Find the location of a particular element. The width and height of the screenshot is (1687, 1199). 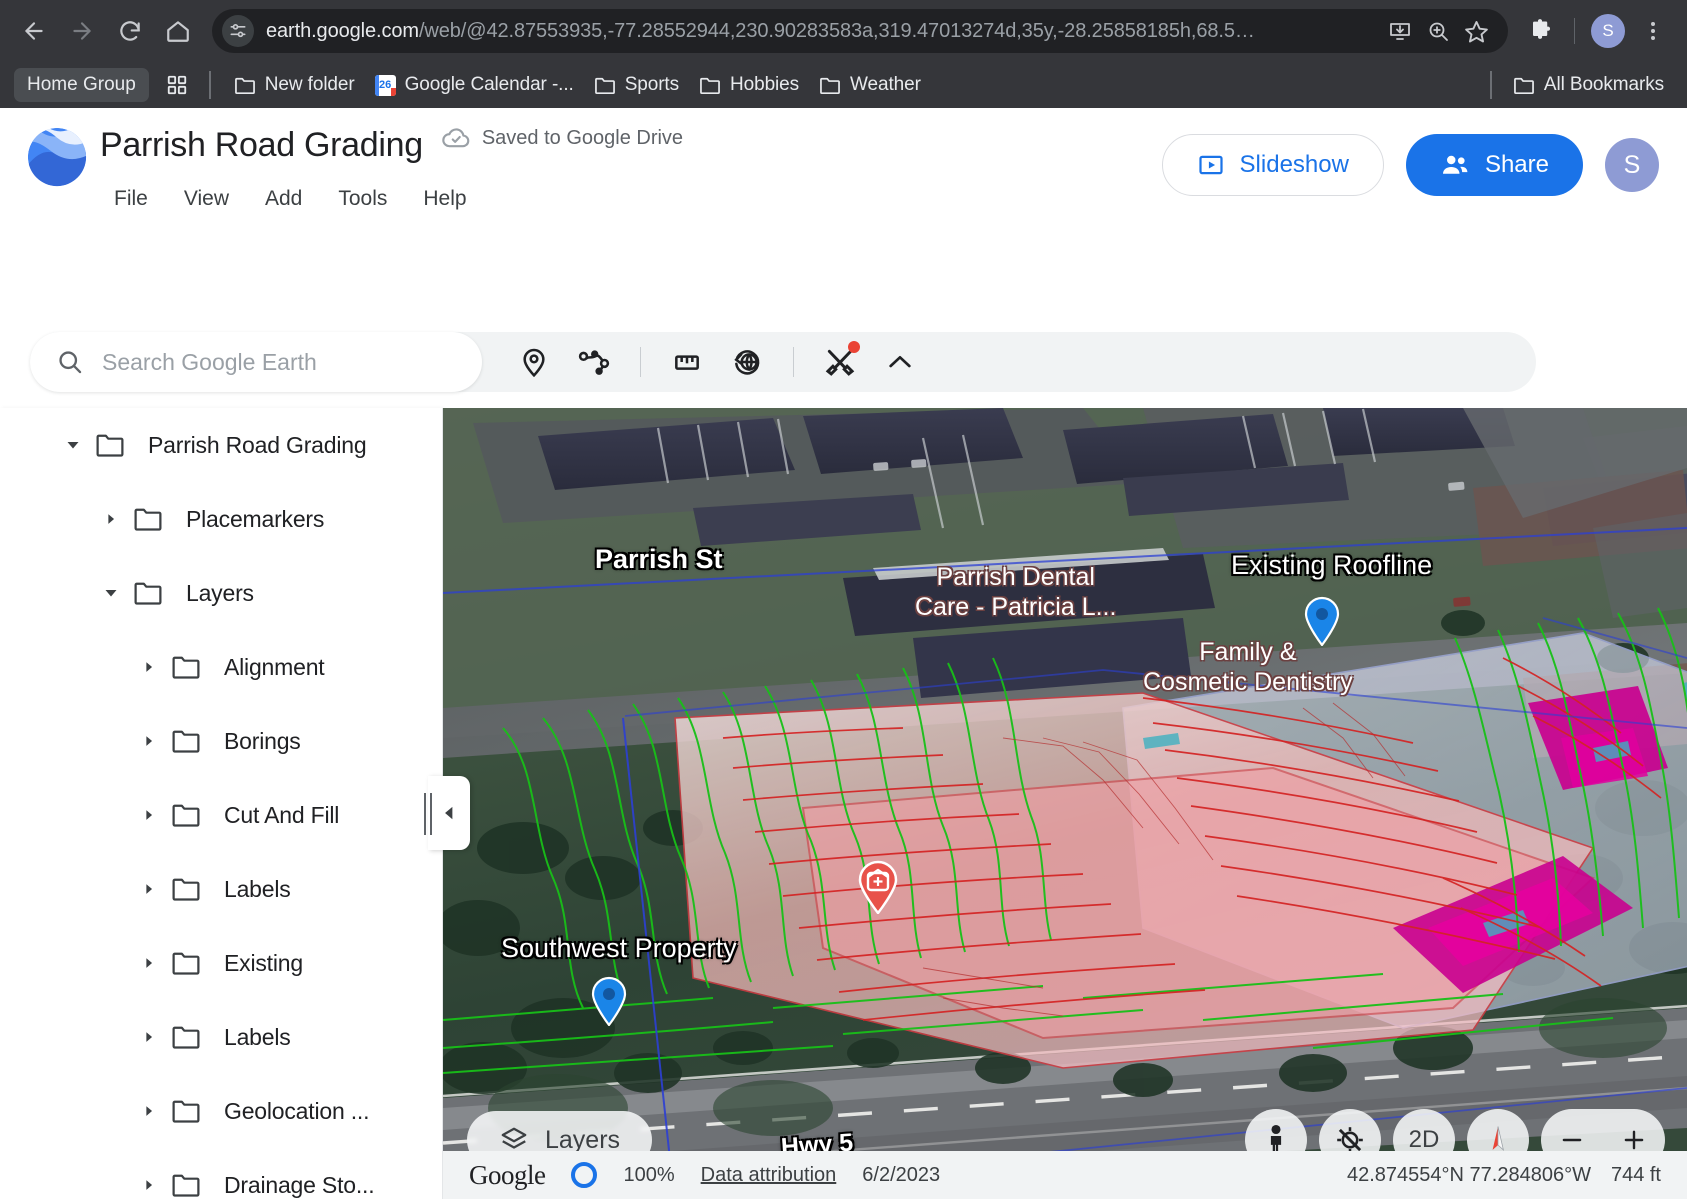

chrome-right-controls: S is located at coordinates (1596, 31).